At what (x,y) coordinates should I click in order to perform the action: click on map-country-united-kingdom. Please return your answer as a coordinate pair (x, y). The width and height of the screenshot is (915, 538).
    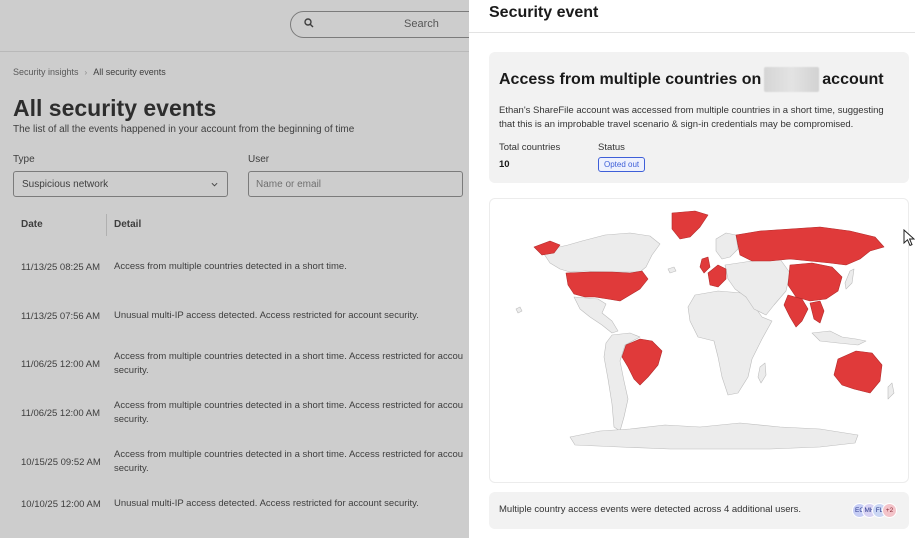
    Looking at the image, I should click on (705, 265).